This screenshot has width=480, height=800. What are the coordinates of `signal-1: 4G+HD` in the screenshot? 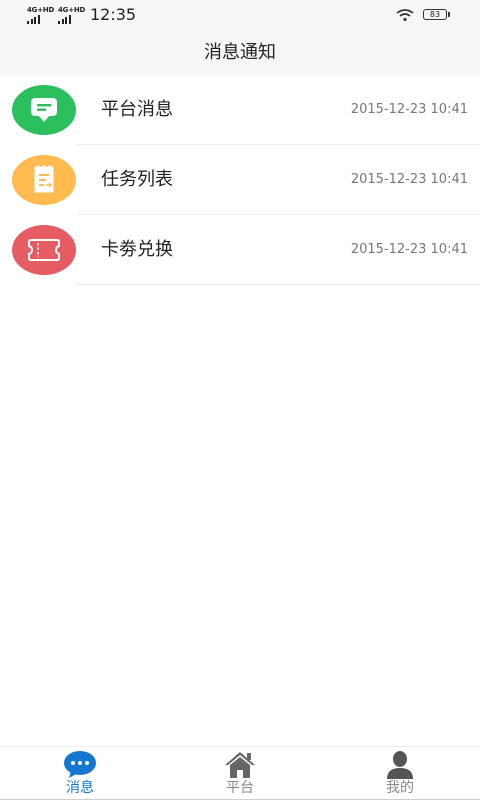 It's located at (40, 15).